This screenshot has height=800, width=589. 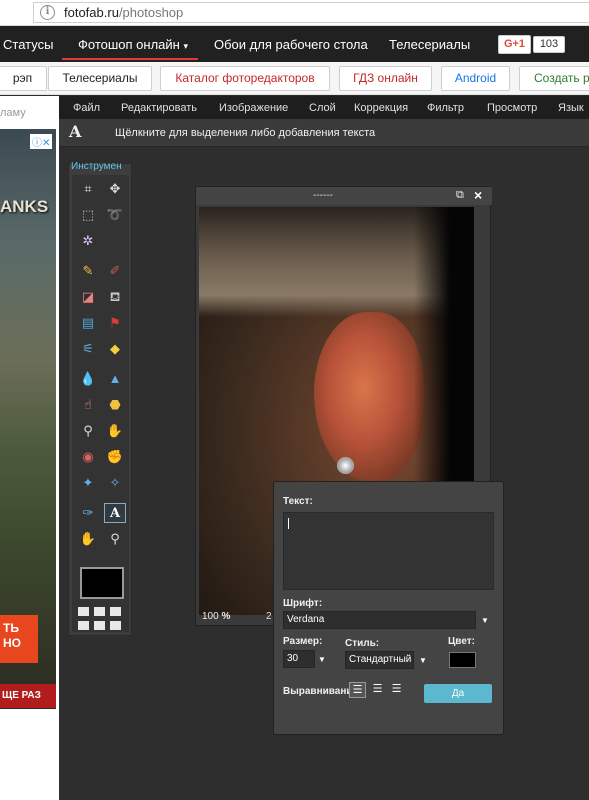 I want to click on color-picker-icon: ✑, so click(x=88, y=513).